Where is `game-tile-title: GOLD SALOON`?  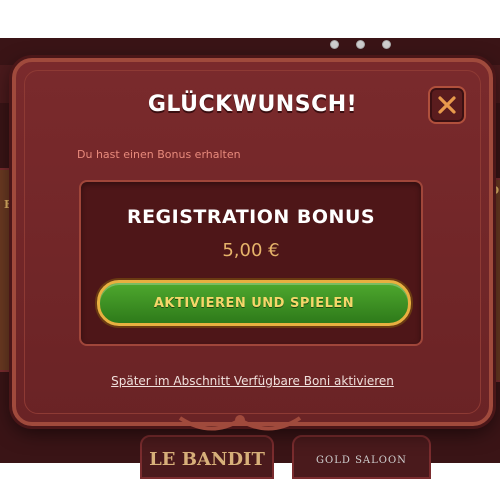
game-tile-title: GOLD SALOON is located at coordinates (361, 460).